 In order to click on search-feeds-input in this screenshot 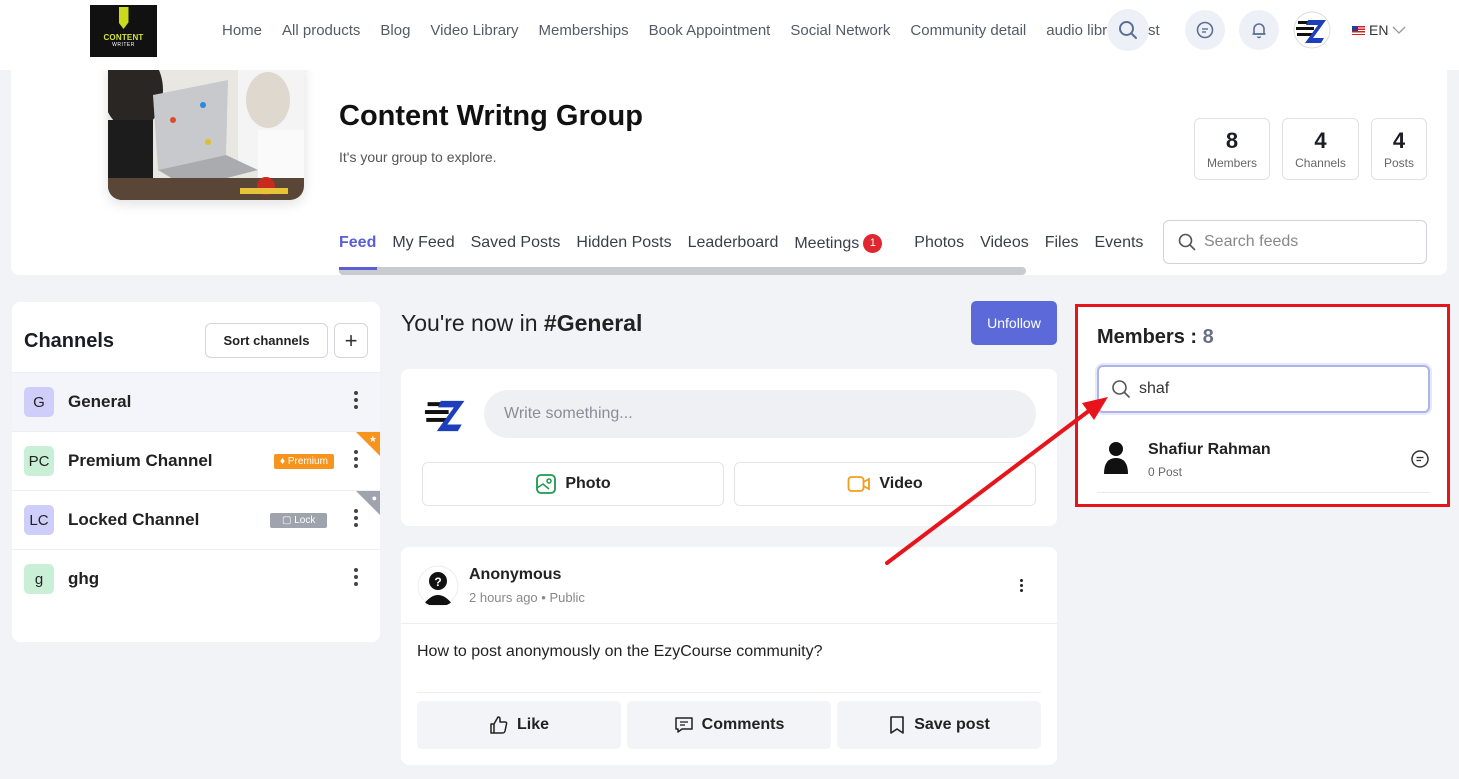, I will do `click(1304, 242)`.